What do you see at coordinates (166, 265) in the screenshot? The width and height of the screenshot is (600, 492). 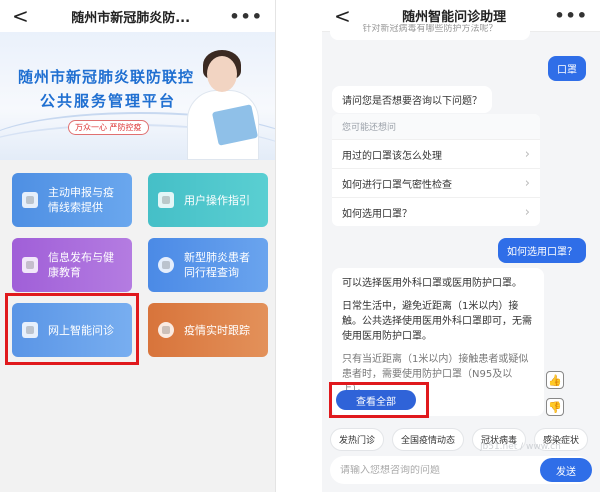 I see `location-icon` at bounding box center [166, 265].